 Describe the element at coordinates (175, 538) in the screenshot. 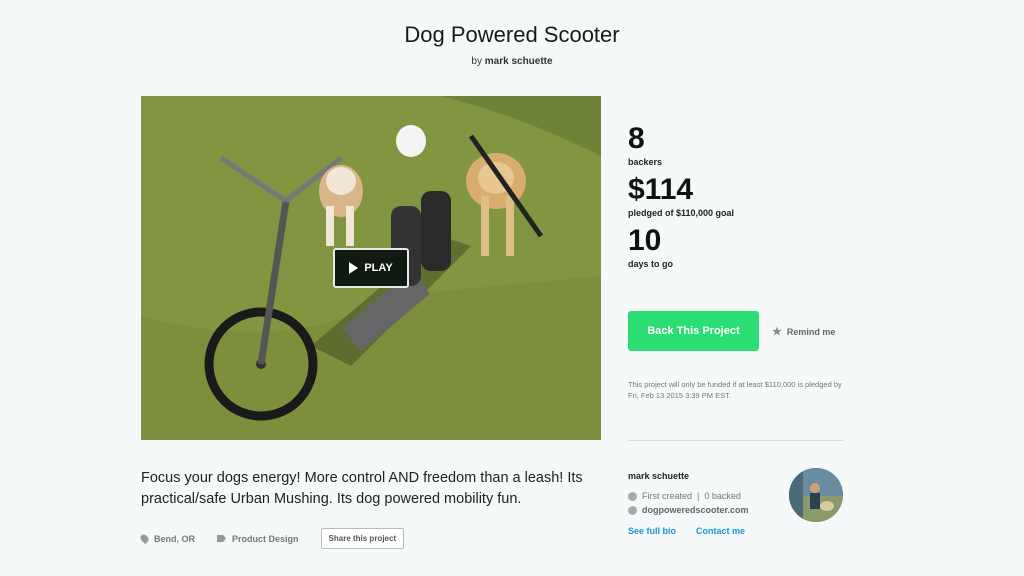

I see `location-label: Bend, OR` at that location.